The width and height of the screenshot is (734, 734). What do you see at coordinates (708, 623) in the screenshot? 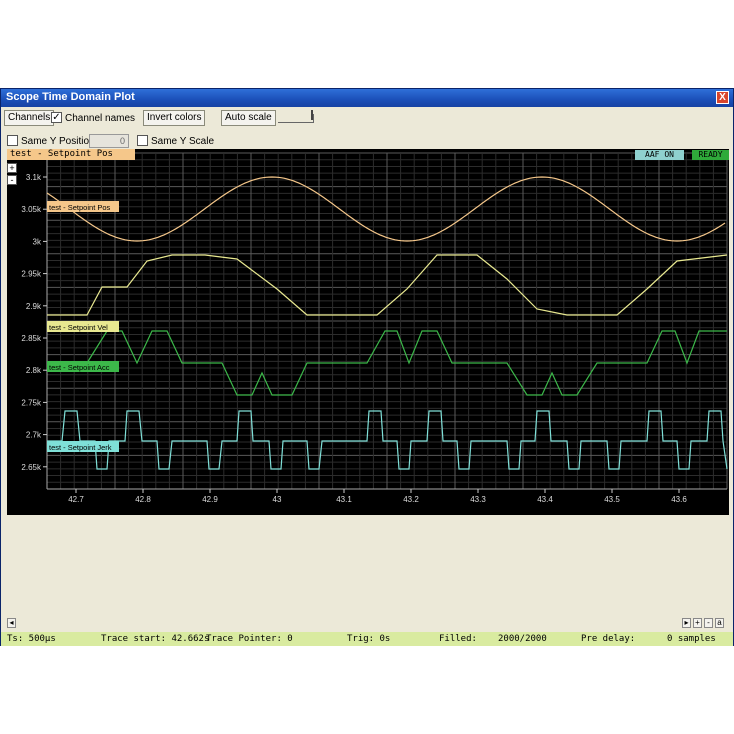
I see `scroll-minus-button: -` at bounding box center [708, 623].